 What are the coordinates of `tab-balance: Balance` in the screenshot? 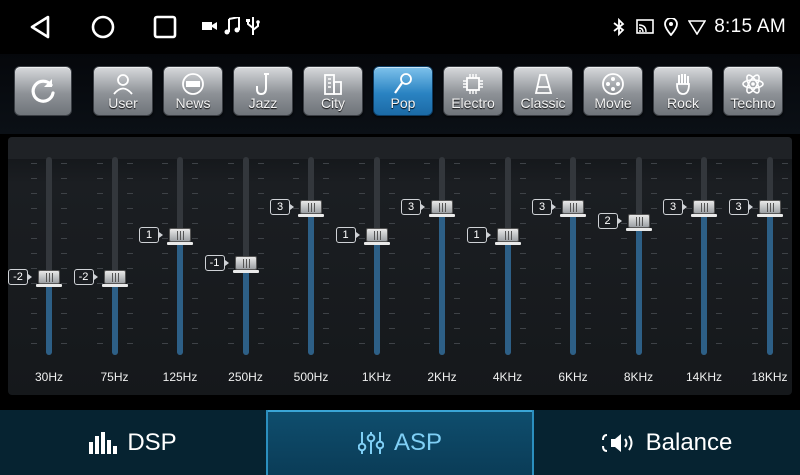 It's located at (667, 442).